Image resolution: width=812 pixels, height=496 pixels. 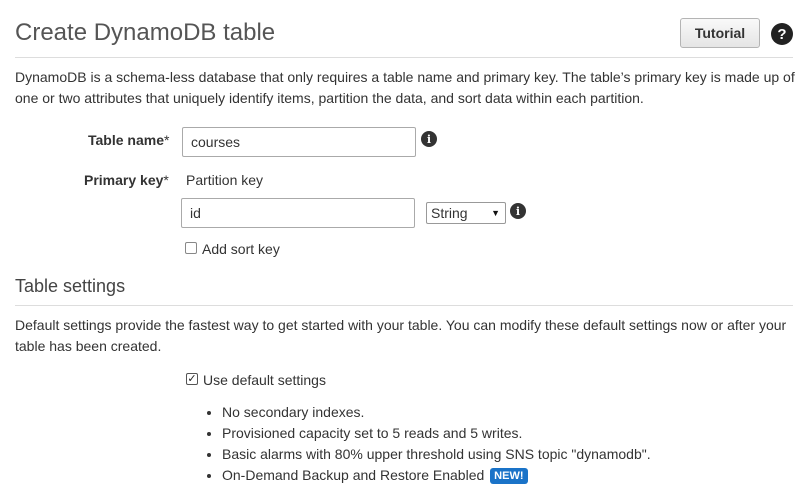 I want to click on tutorial-button: Tutorial, so click(x=720, y=33).